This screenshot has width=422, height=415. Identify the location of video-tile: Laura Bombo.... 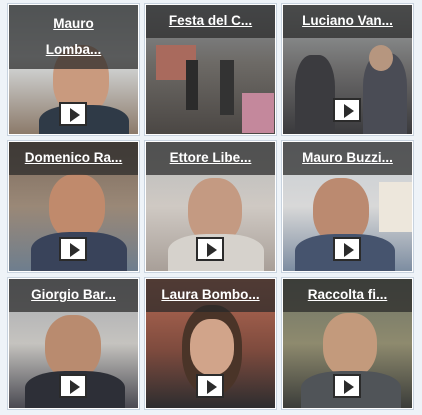
(210, 343).